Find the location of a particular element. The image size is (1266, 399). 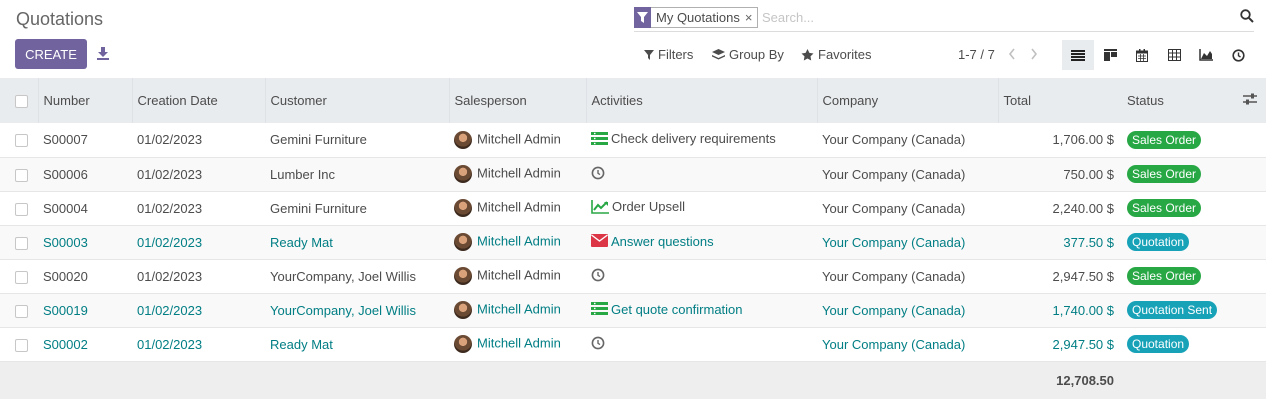

pager-next-icon is located at coordinates (1034, 55).